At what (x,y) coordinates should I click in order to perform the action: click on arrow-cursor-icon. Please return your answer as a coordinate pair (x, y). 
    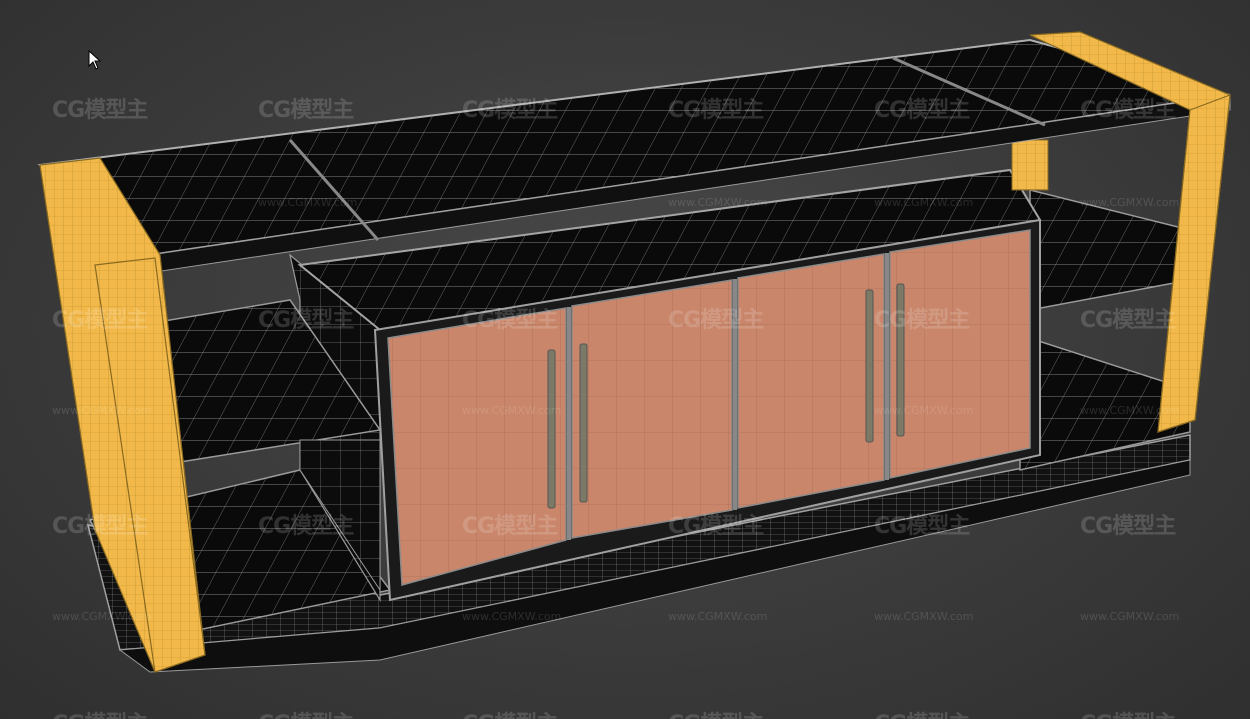
    Looking at the image, I should click on (95, 60).